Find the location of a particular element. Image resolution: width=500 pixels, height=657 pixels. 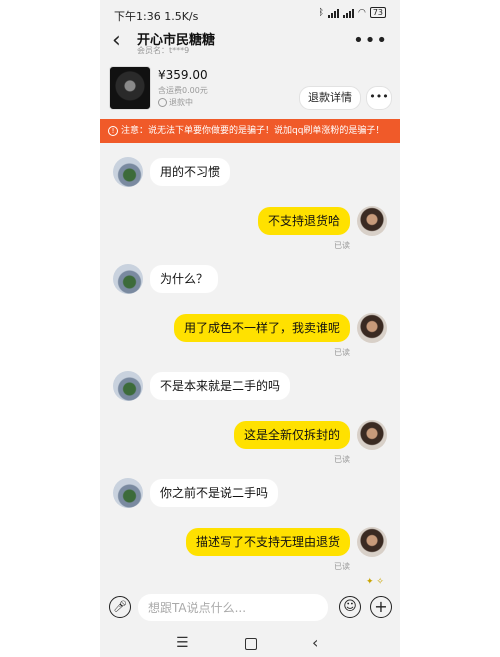

refund-details-button: 退款详情 is located at coordinates (330, 98).